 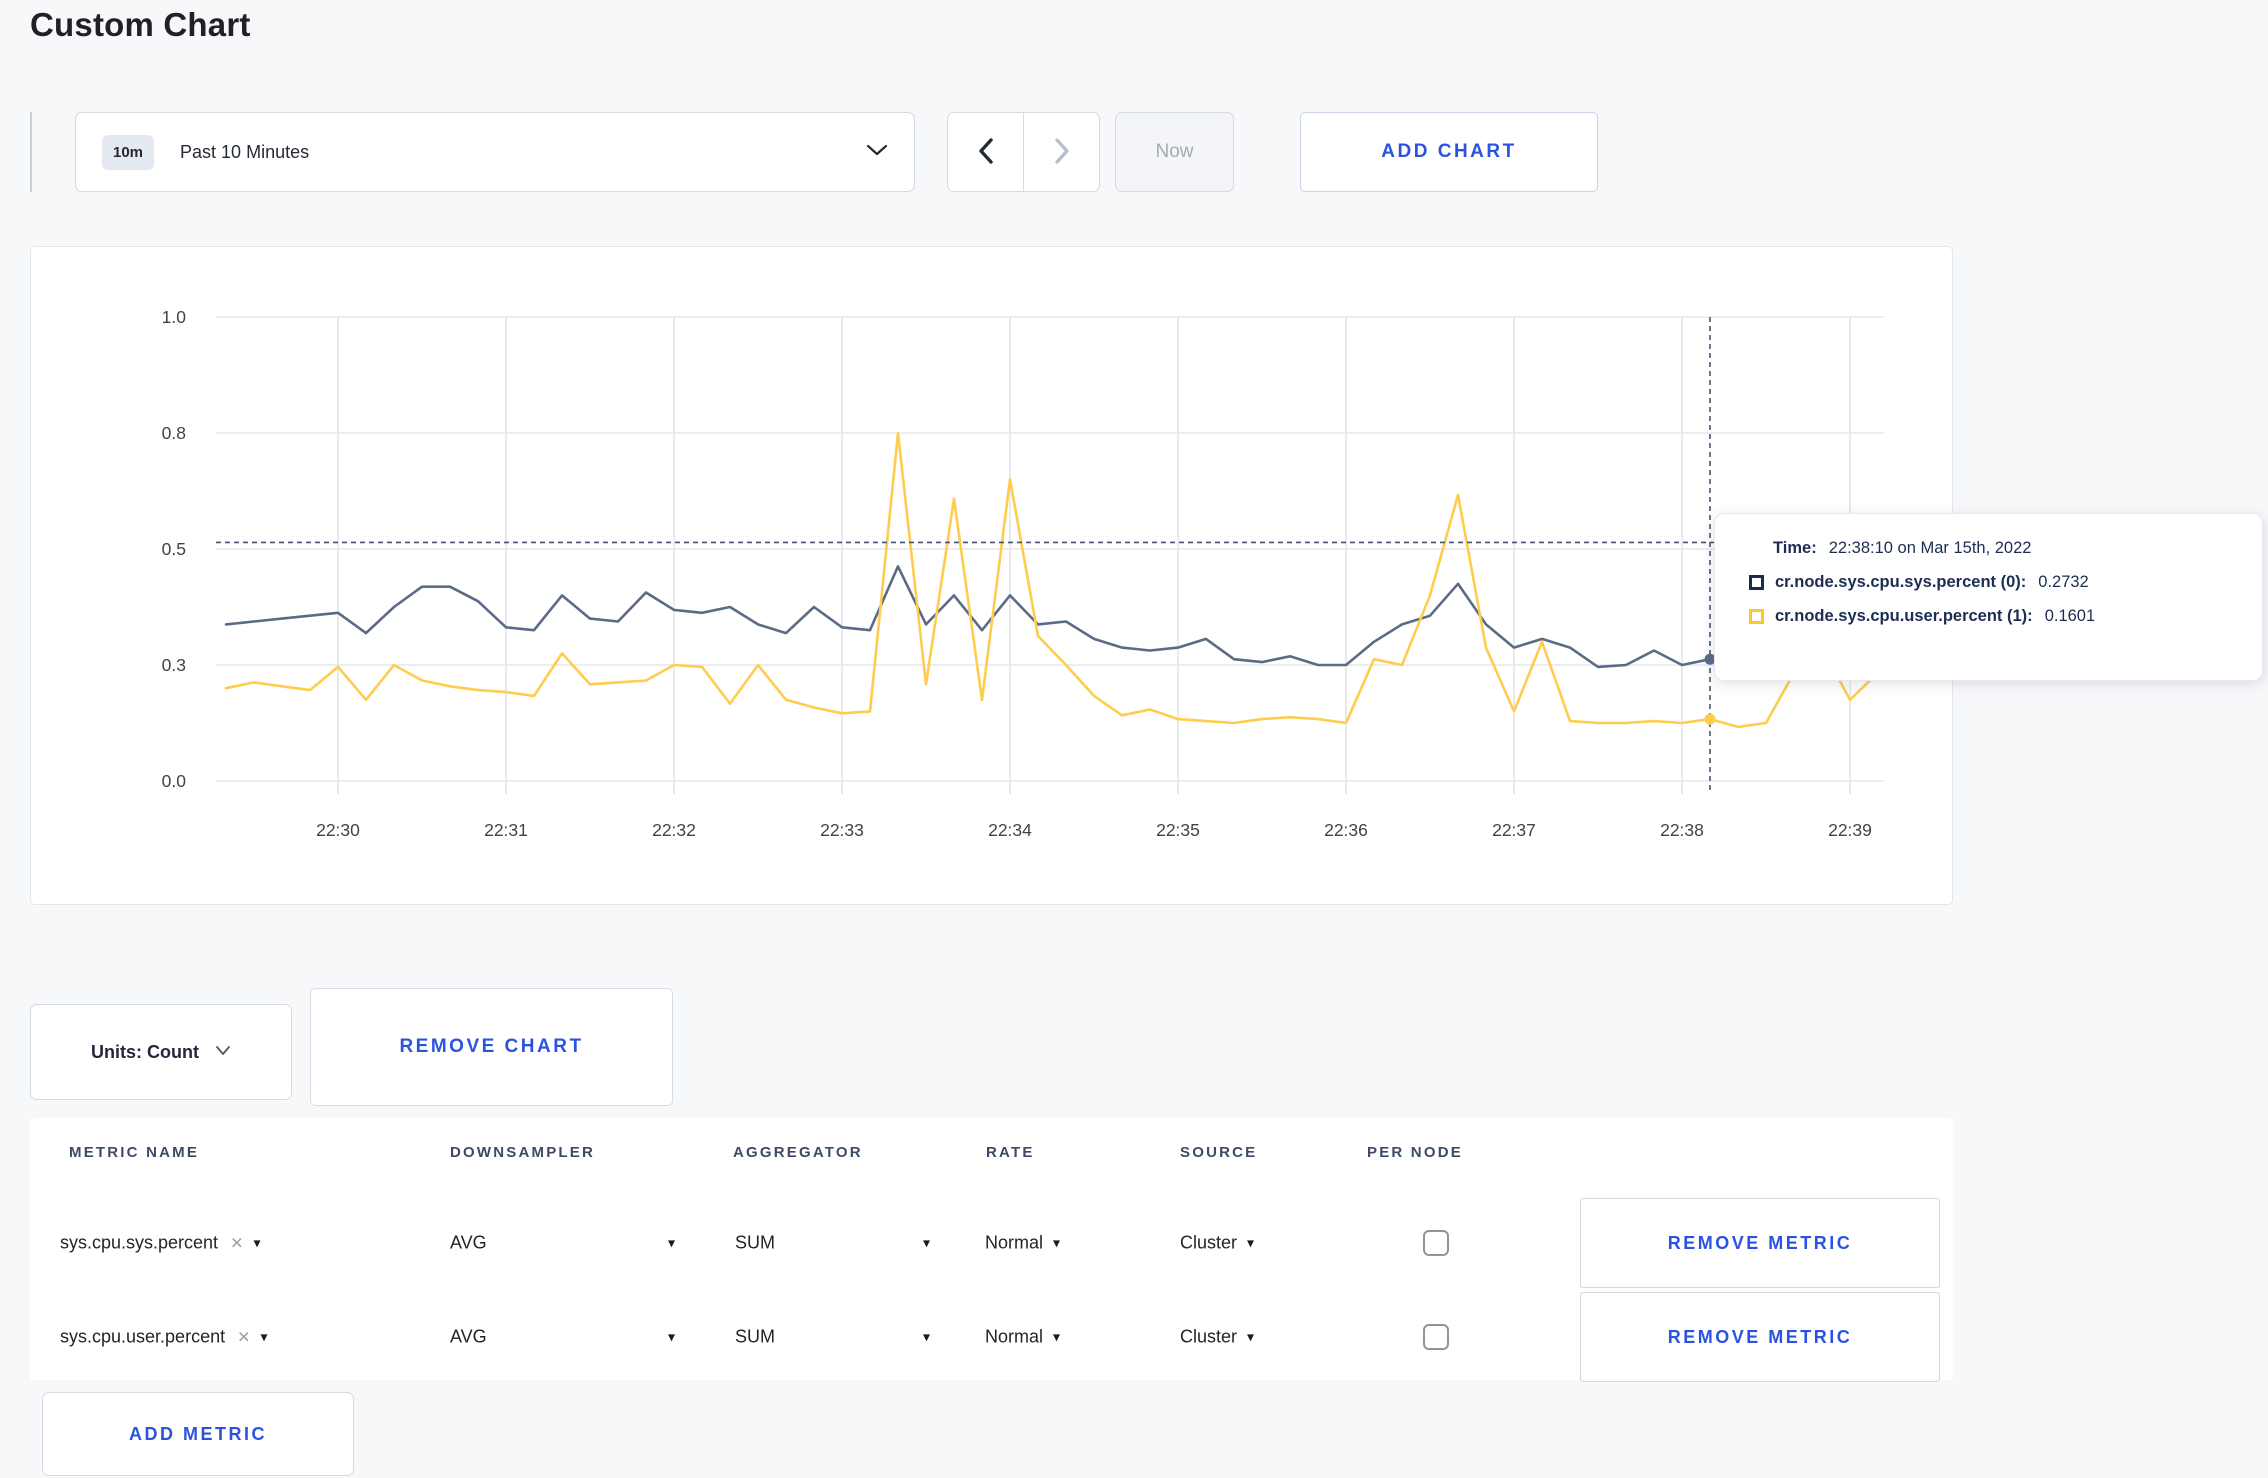 I want to click on remove-chart-button: REMOVE CHART, so click(x=491, y=1047).